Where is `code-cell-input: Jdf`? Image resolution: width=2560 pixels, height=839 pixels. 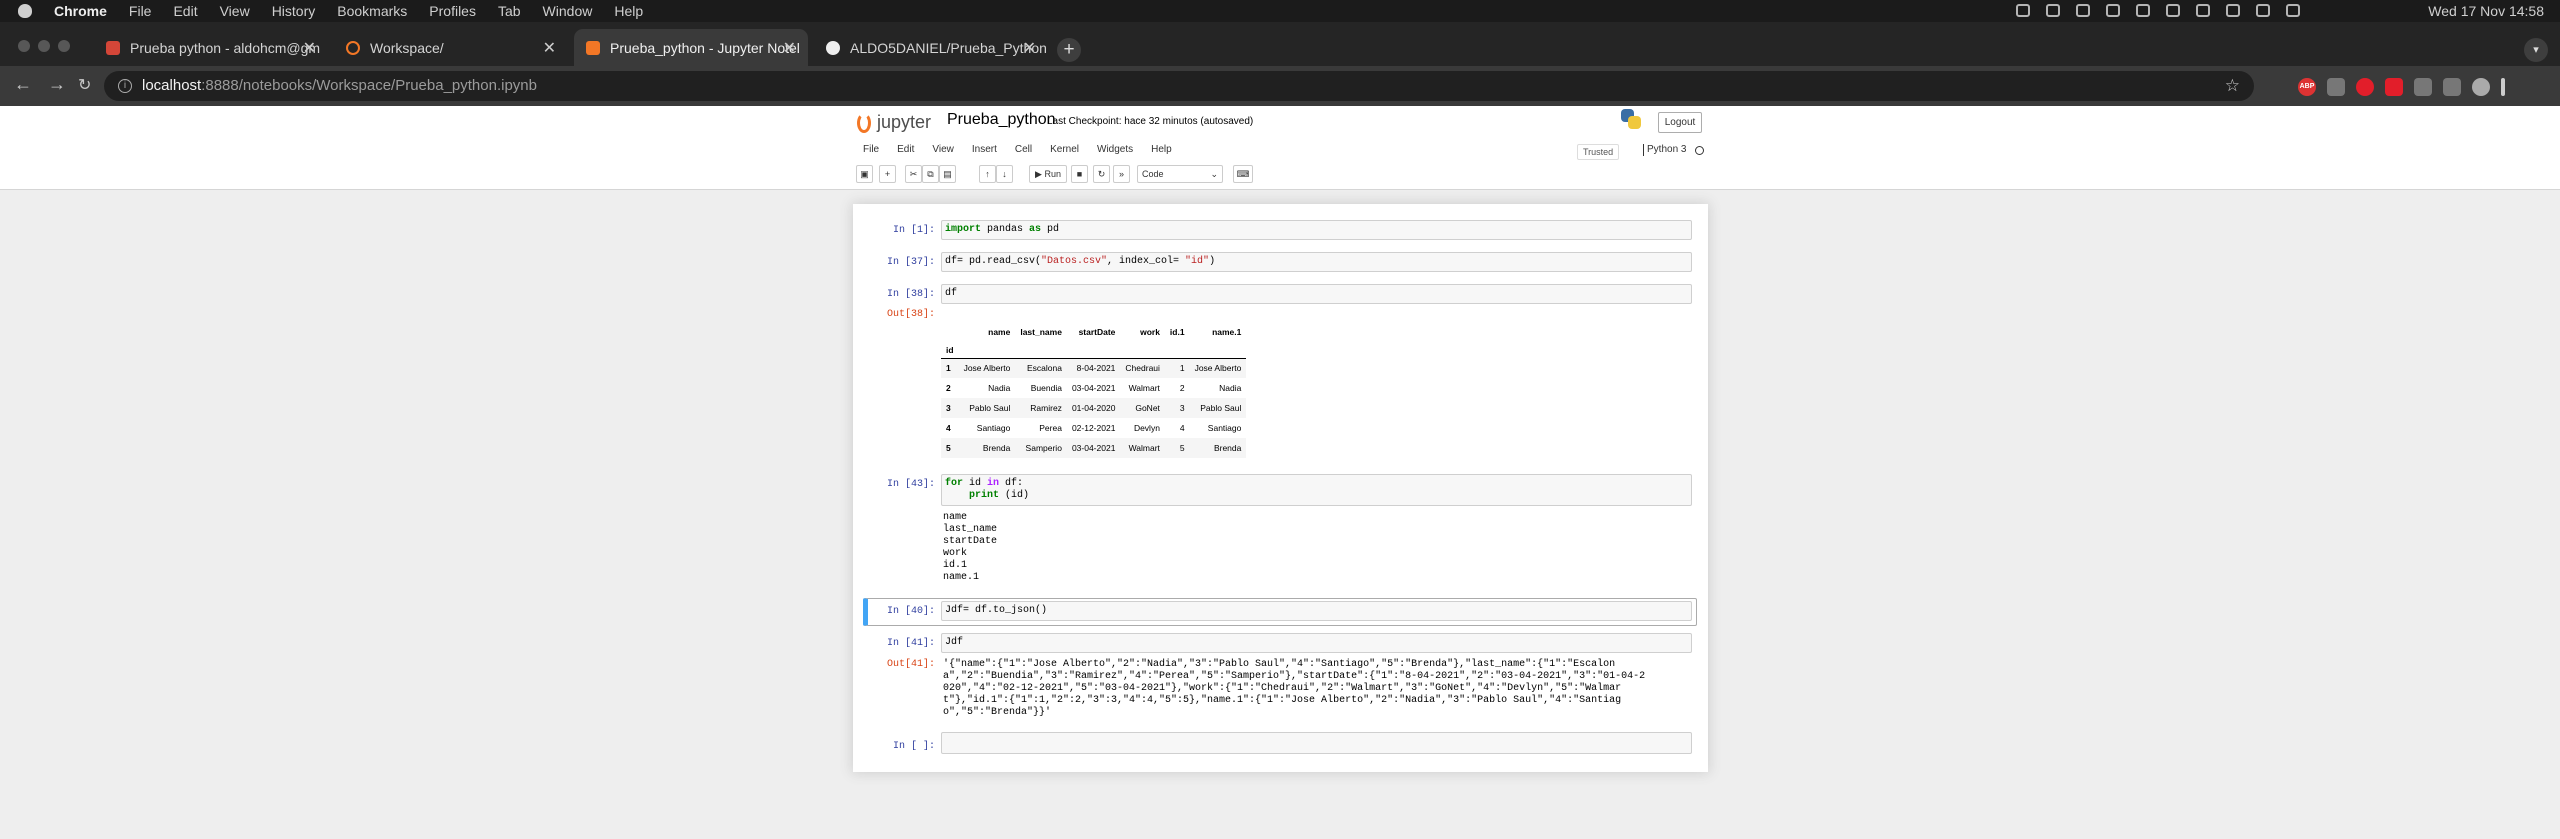
code-cell-input: Jdf is located at coordinates (1316, 643).